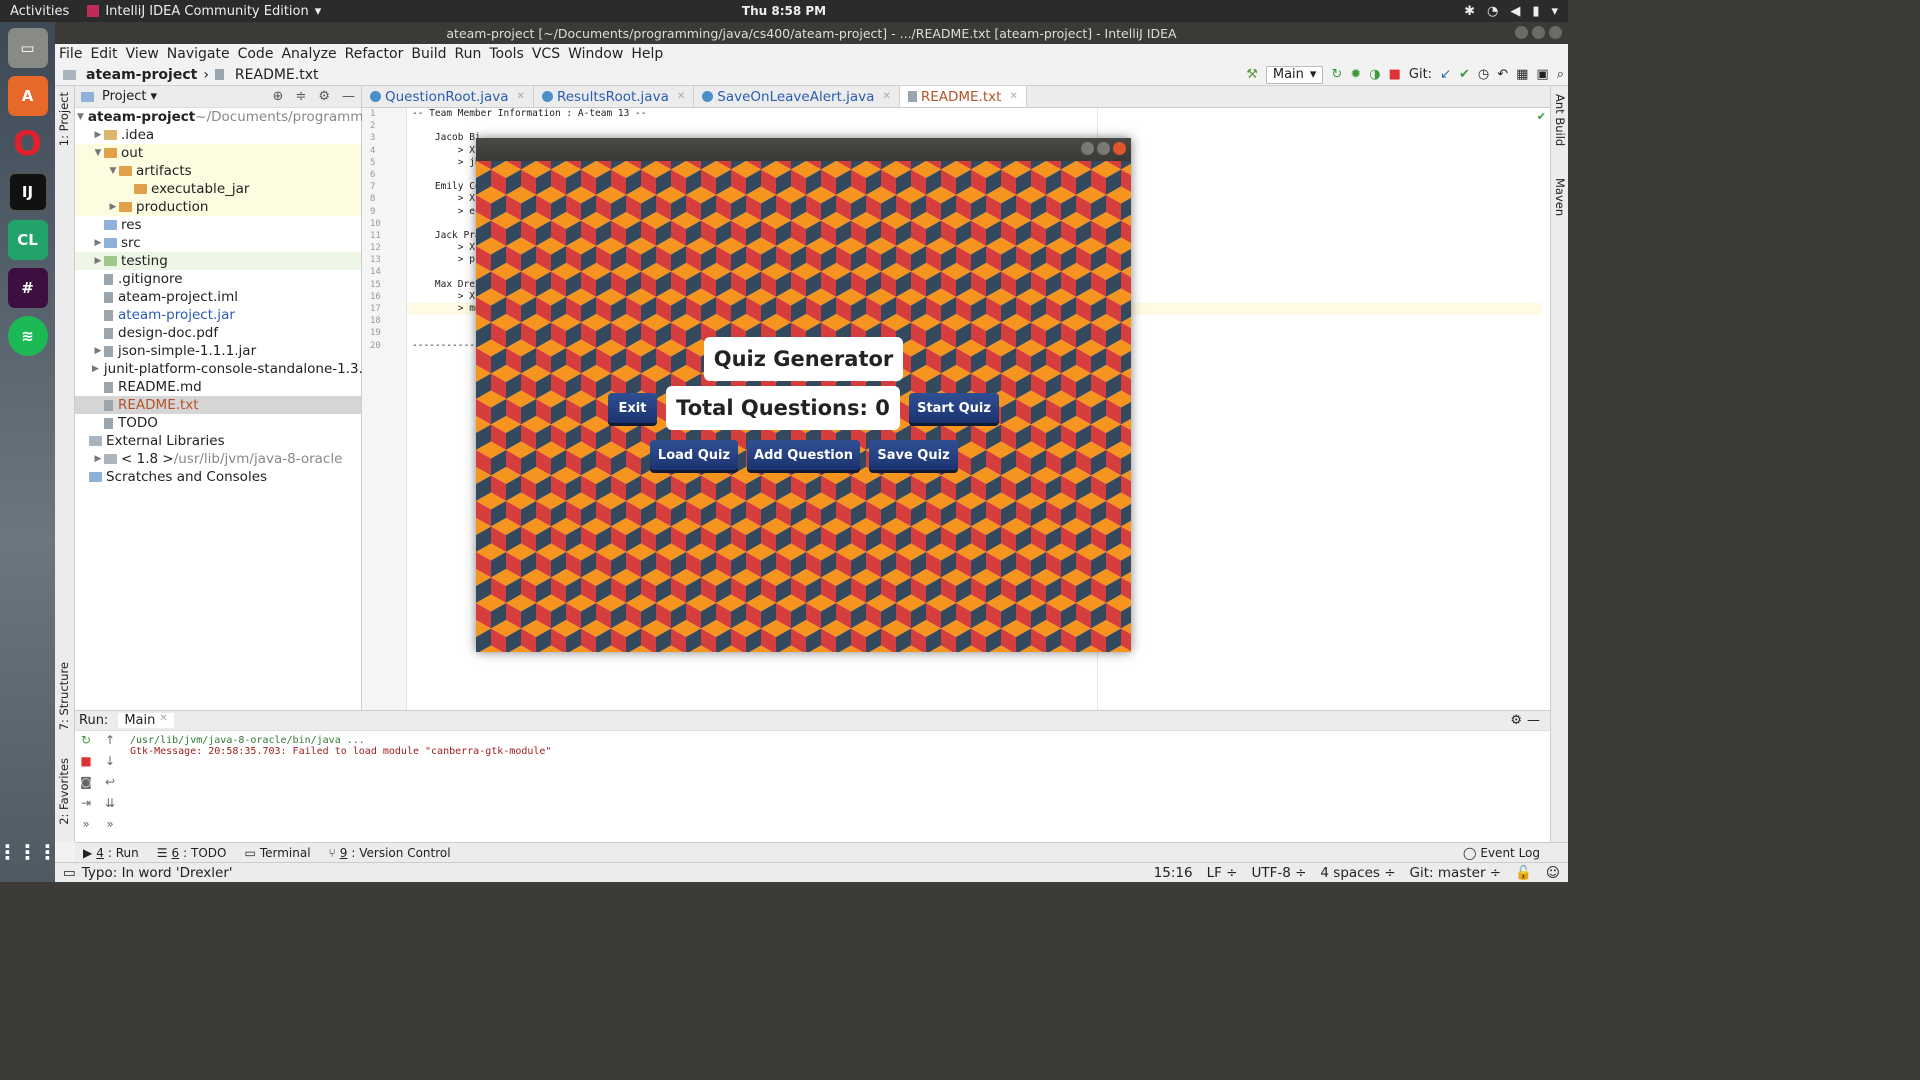 This screenshot has width=1920, height=1080. What do you see at coordinates (218, 477) in the screenshot?
I see `tree-item: Scratches and Consoles` at bounding box center [218, 477].